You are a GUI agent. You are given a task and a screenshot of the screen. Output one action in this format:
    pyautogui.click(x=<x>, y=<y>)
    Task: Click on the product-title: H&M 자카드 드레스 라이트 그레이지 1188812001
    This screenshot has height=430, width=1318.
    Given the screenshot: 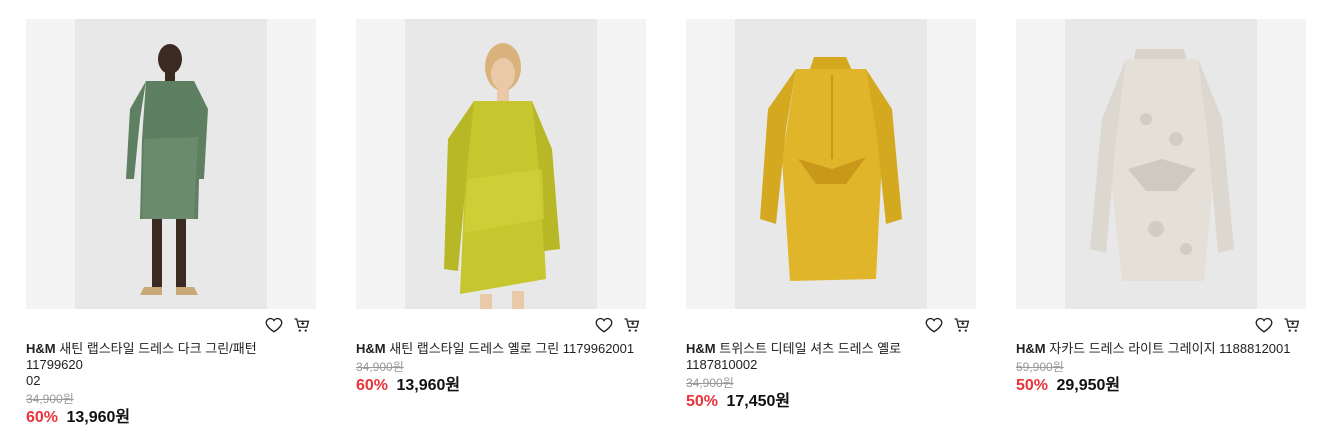 What is the action you would take?
    pyautogui.click(x=1161, y=349)
    